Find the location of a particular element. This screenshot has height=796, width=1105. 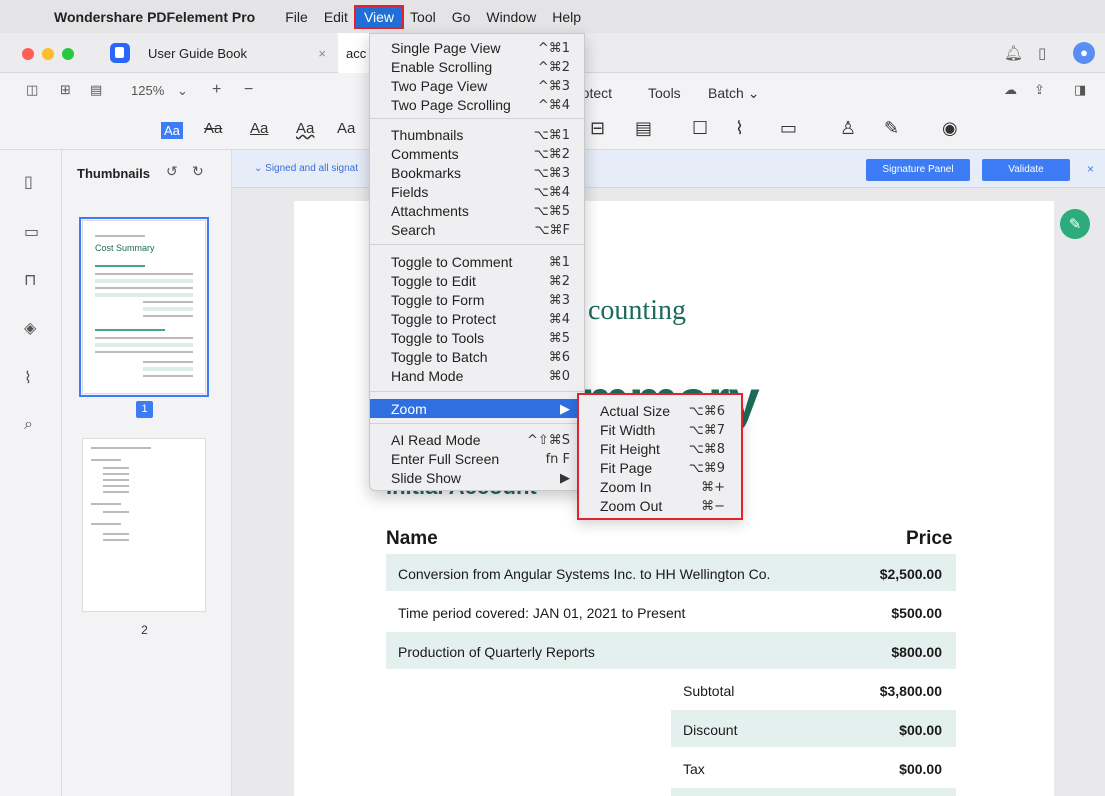

bookmark-icon: ⊓ is located at coordinates (30, 279).